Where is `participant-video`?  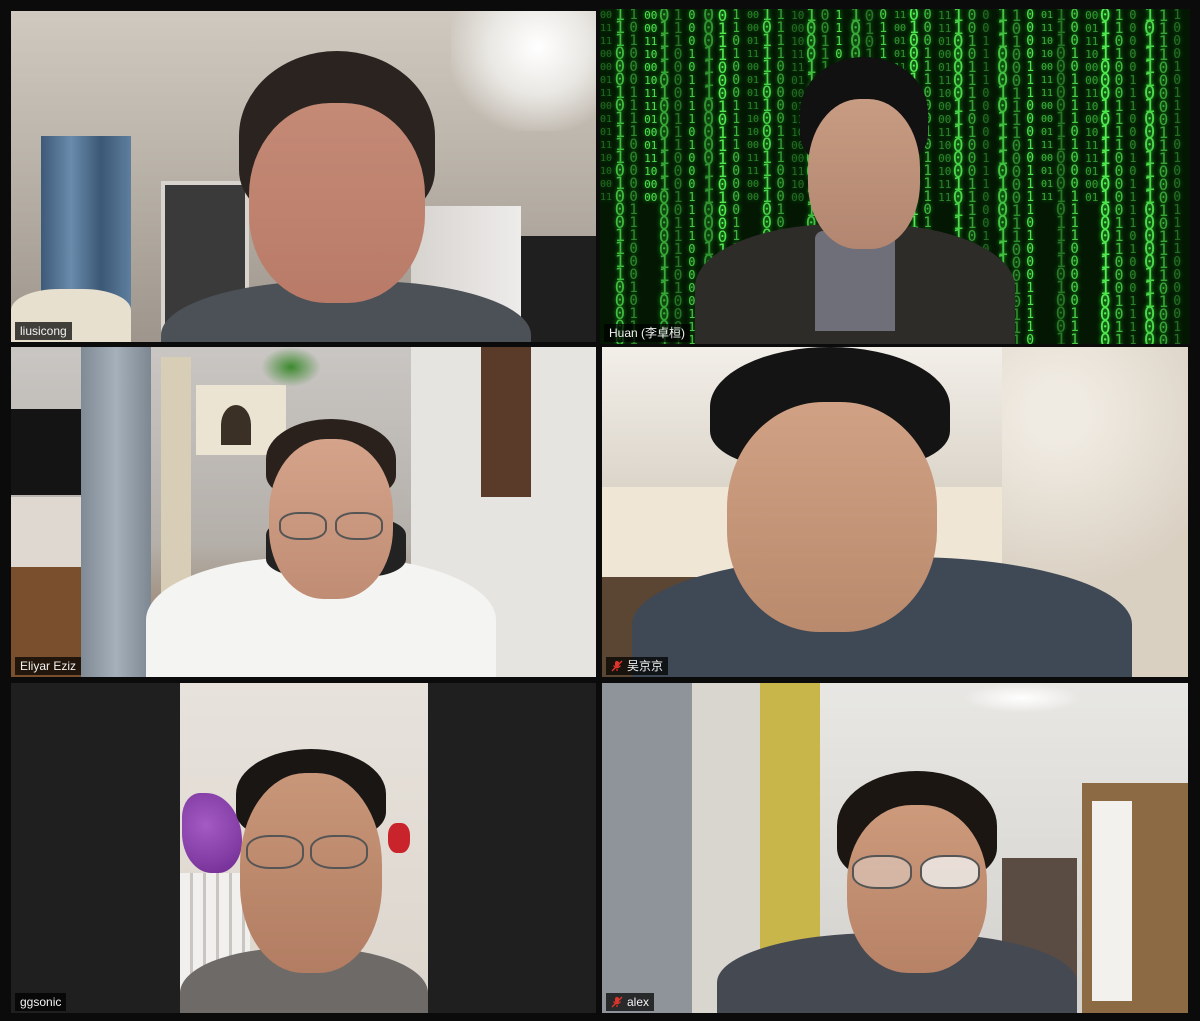
participant-video is located at coordinates (304, 848).